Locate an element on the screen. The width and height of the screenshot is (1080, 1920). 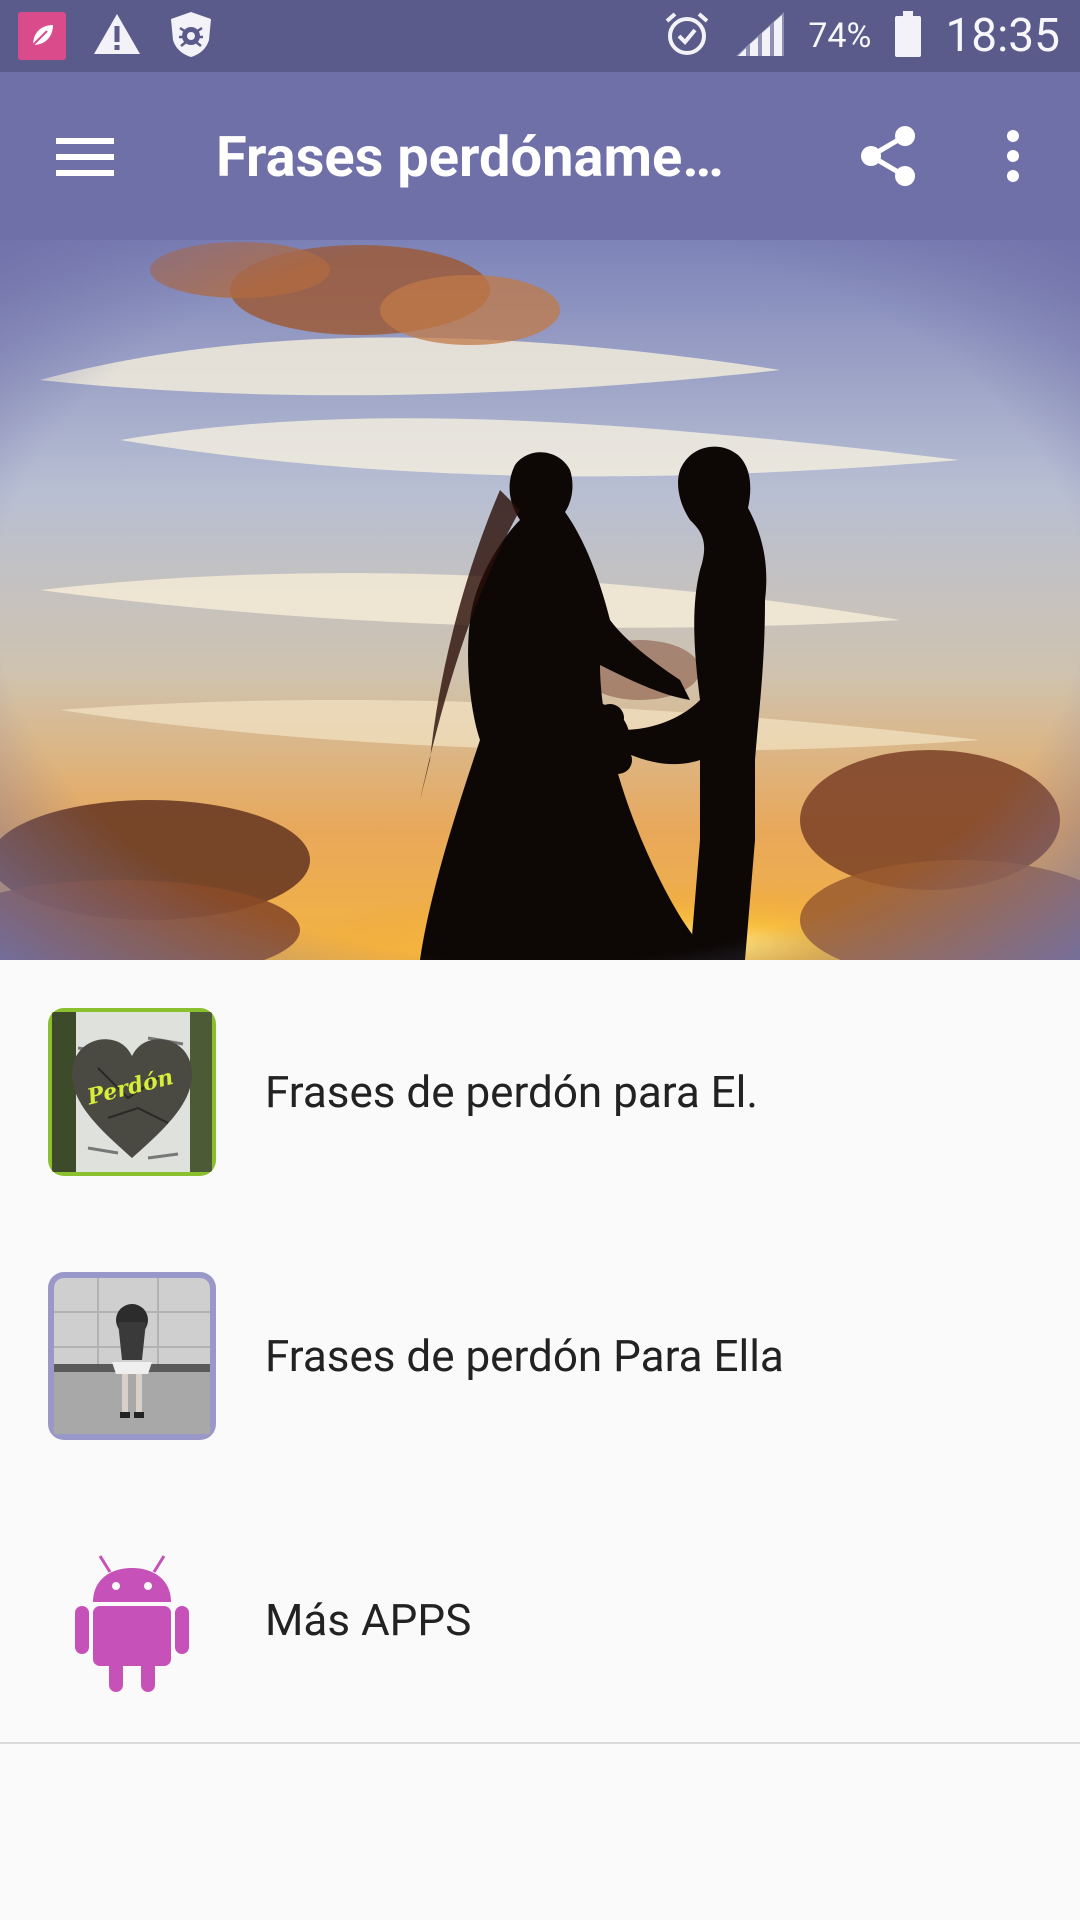
menu-button is located at coordinates (85, 157).